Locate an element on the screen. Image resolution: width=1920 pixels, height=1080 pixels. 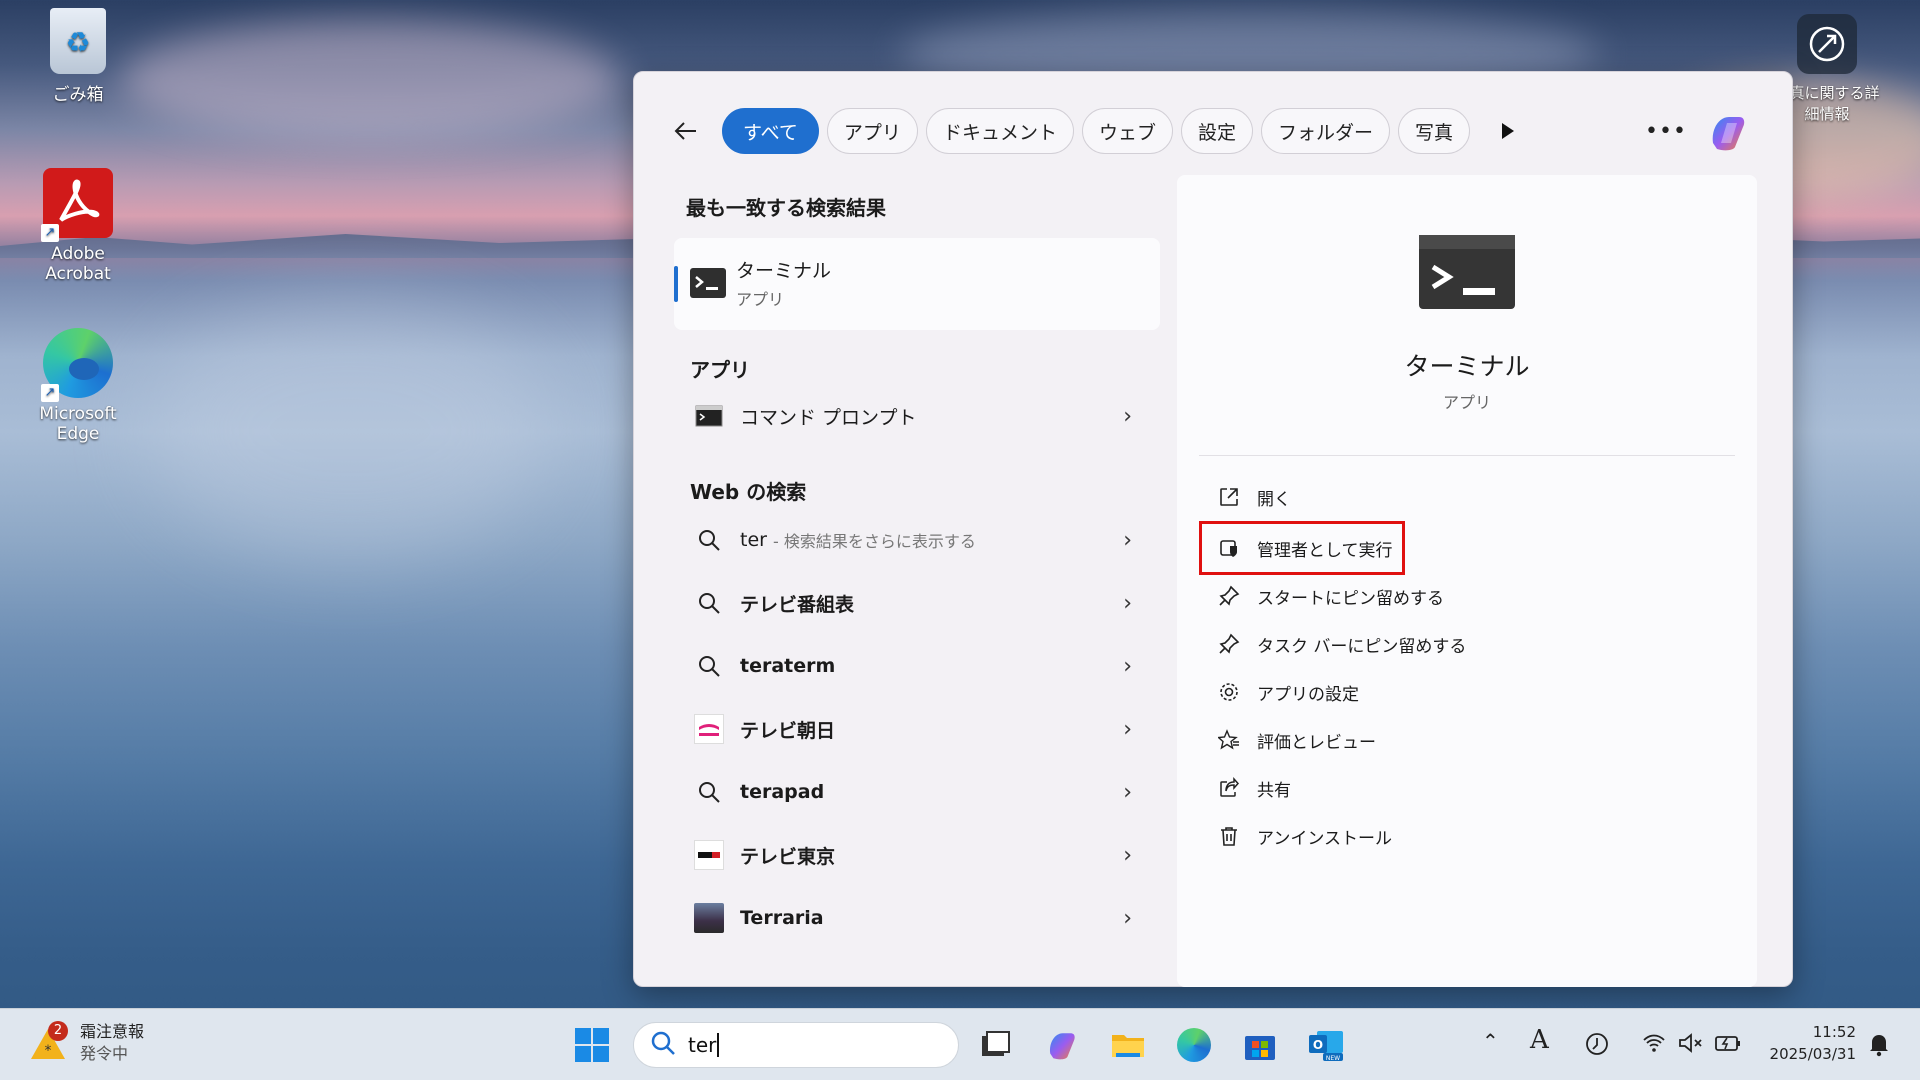
file-explorer-button is located at coordinates (1128, 1045).